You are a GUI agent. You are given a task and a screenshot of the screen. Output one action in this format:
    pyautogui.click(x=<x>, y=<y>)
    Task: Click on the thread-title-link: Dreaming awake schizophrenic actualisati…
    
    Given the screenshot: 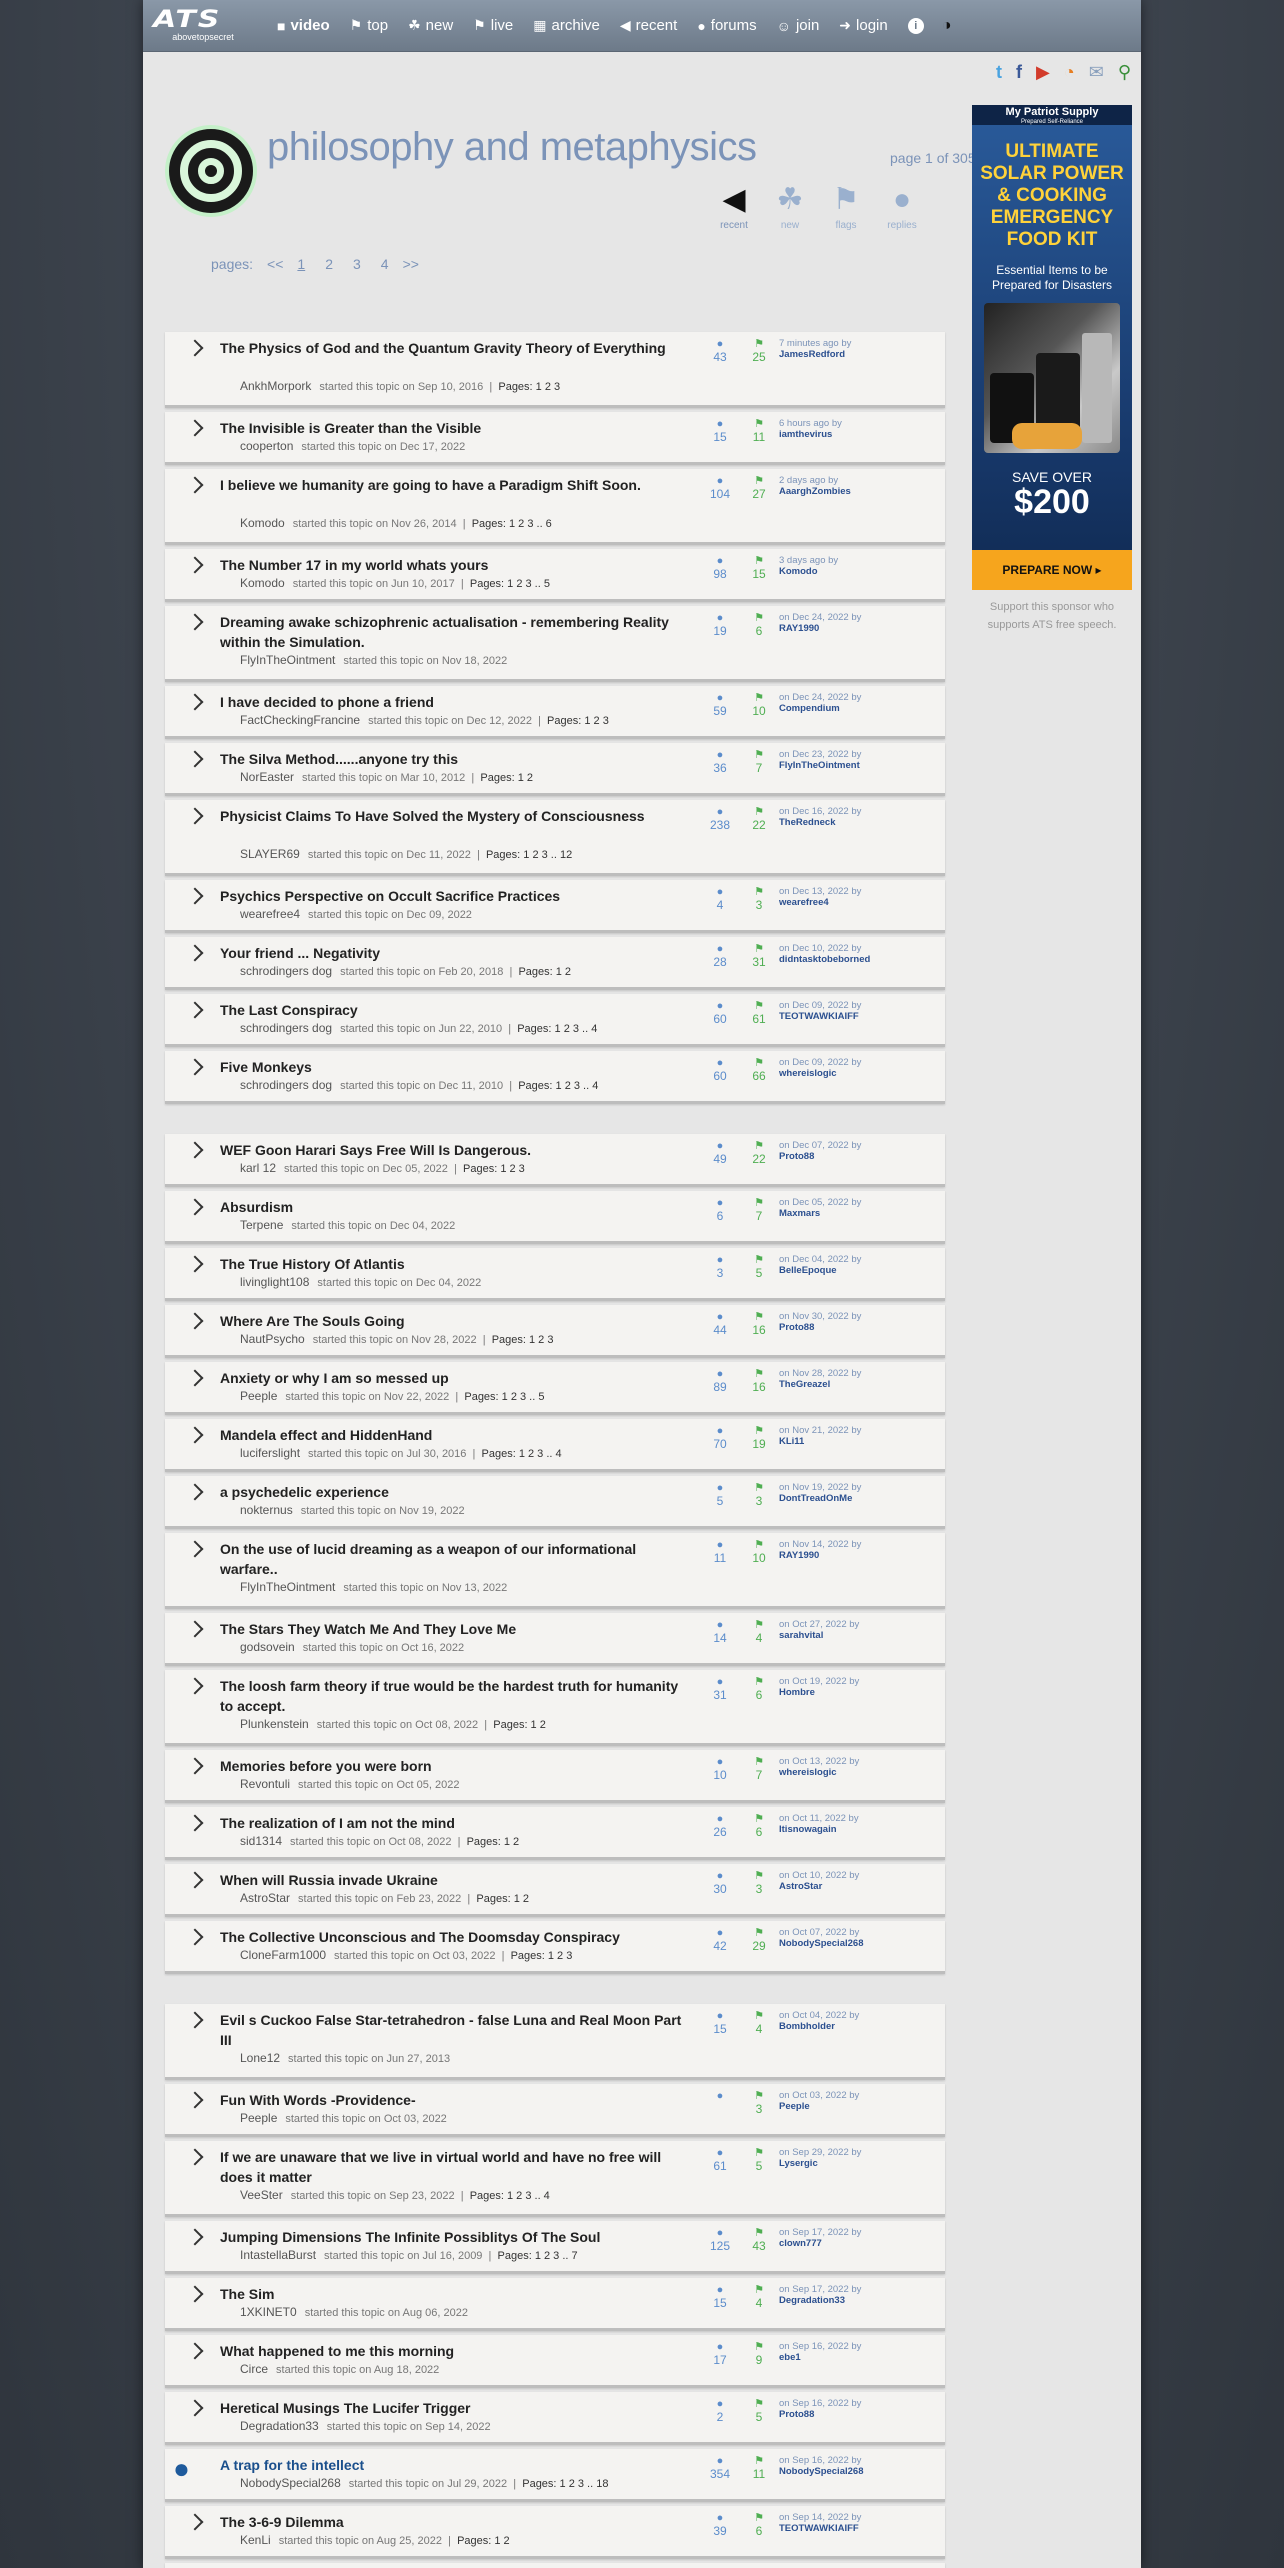 What is the action you would take?
    pyautogui.click(x=455, y=632)
    